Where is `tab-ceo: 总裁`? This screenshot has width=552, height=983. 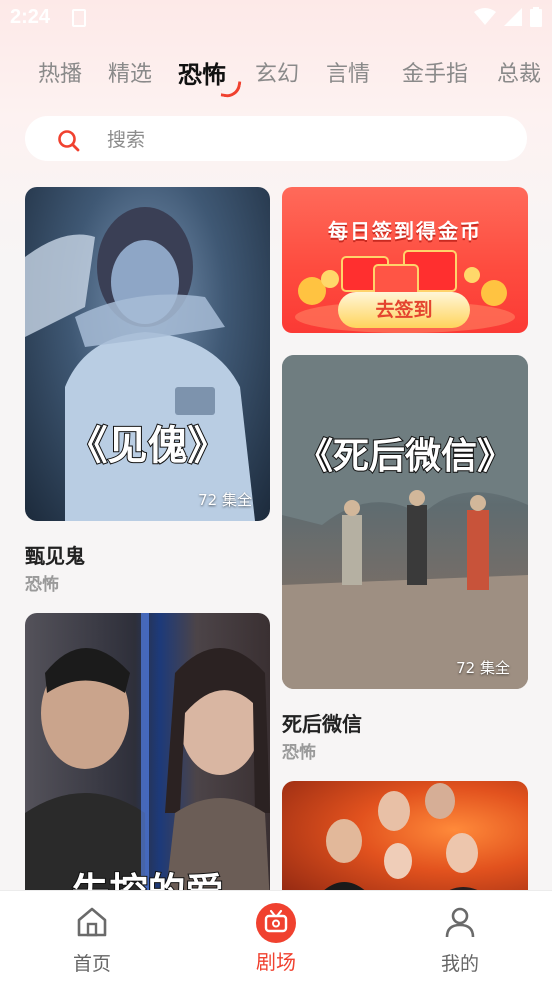 tab-ceo: 总裁 is located at coordinates (519, 72).